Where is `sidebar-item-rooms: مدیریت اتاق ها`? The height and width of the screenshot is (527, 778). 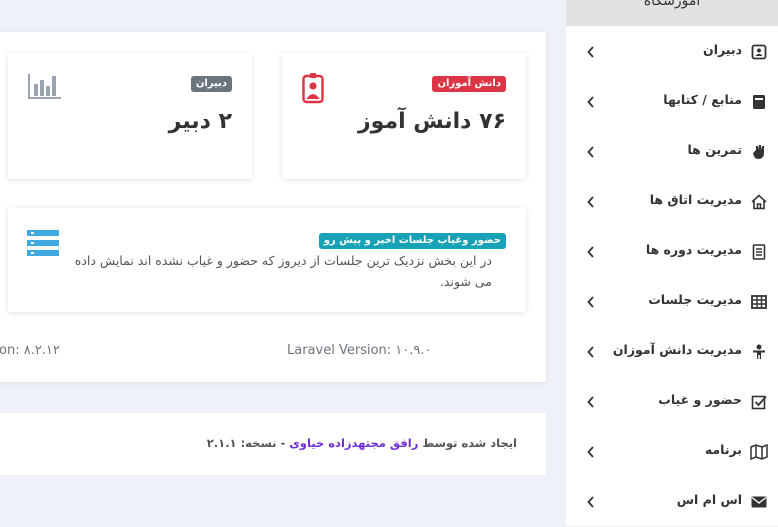 sidebar-item-rooms: مدیریت اتاق ها is located at coordinates (672, 202).